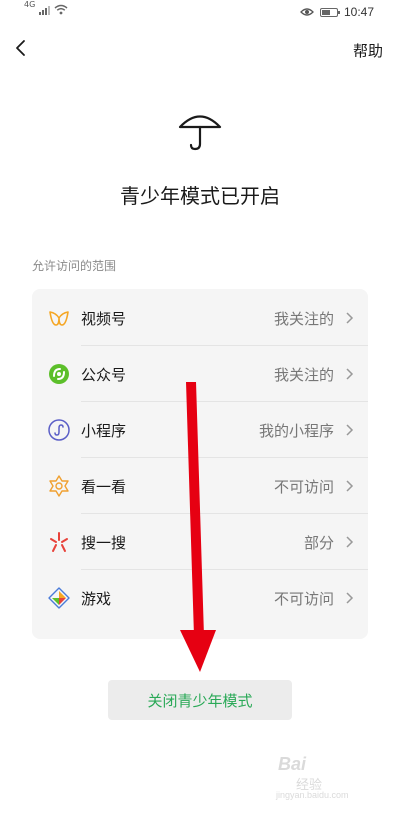 This screenshot has width=400, height=816. Describe the element at coordinates (200, 196) in the screenshot. I see `page-title: 青少年模式已开启` at that location.